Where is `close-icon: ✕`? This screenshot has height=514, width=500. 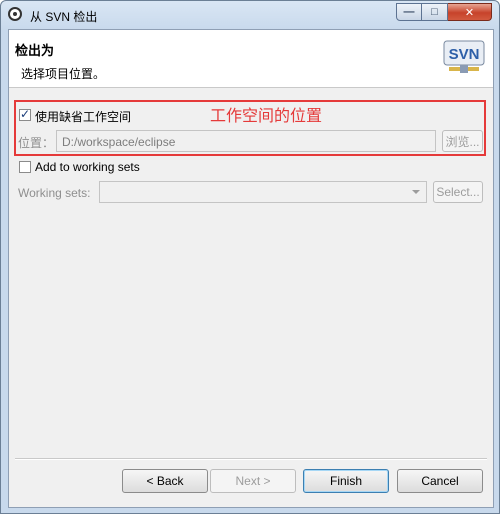 close-icon: ✕ is located at coordinates (469, 12).